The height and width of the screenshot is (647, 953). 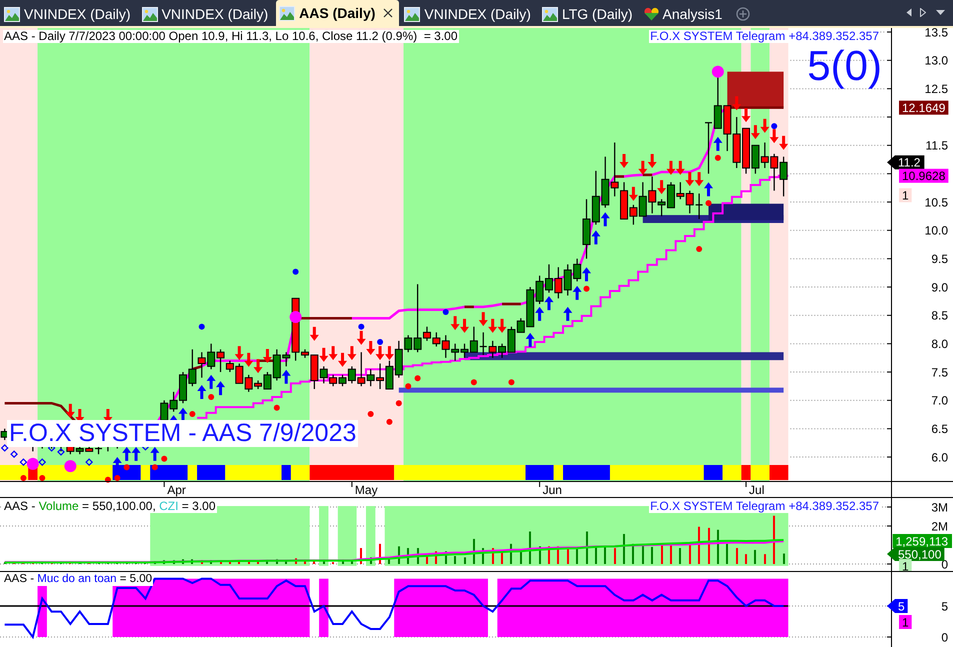 I want to click on axis-label: 13.5, so click(x=936, y=32).